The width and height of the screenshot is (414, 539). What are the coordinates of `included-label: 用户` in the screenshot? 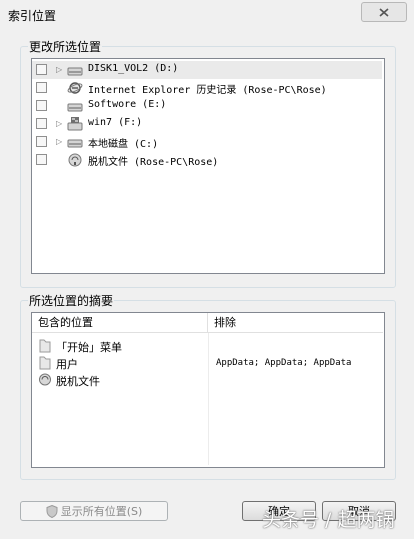 It's located at (67, 364).